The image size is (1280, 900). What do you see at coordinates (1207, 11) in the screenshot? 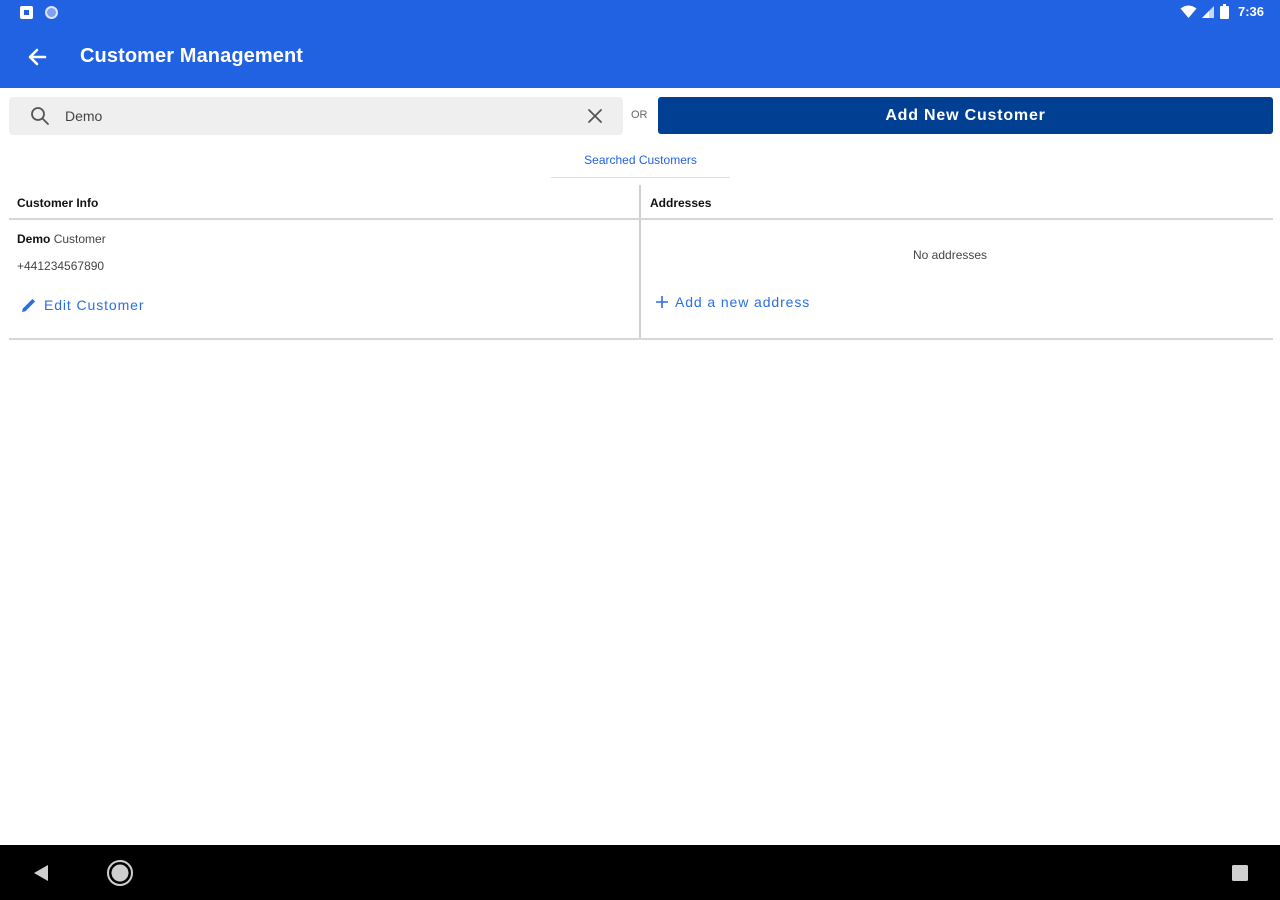
I see `signal-icon` at bounding box center [1207, 11].